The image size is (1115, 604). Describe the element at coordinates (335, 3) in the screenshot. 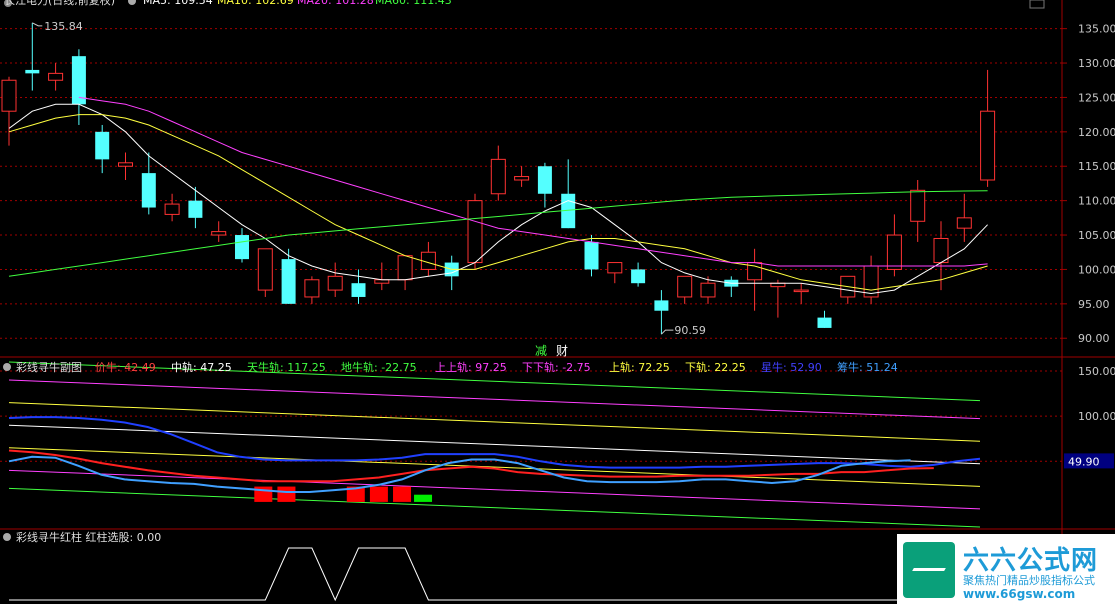

I see `ma20-label: MA20: 101.28` at that location.